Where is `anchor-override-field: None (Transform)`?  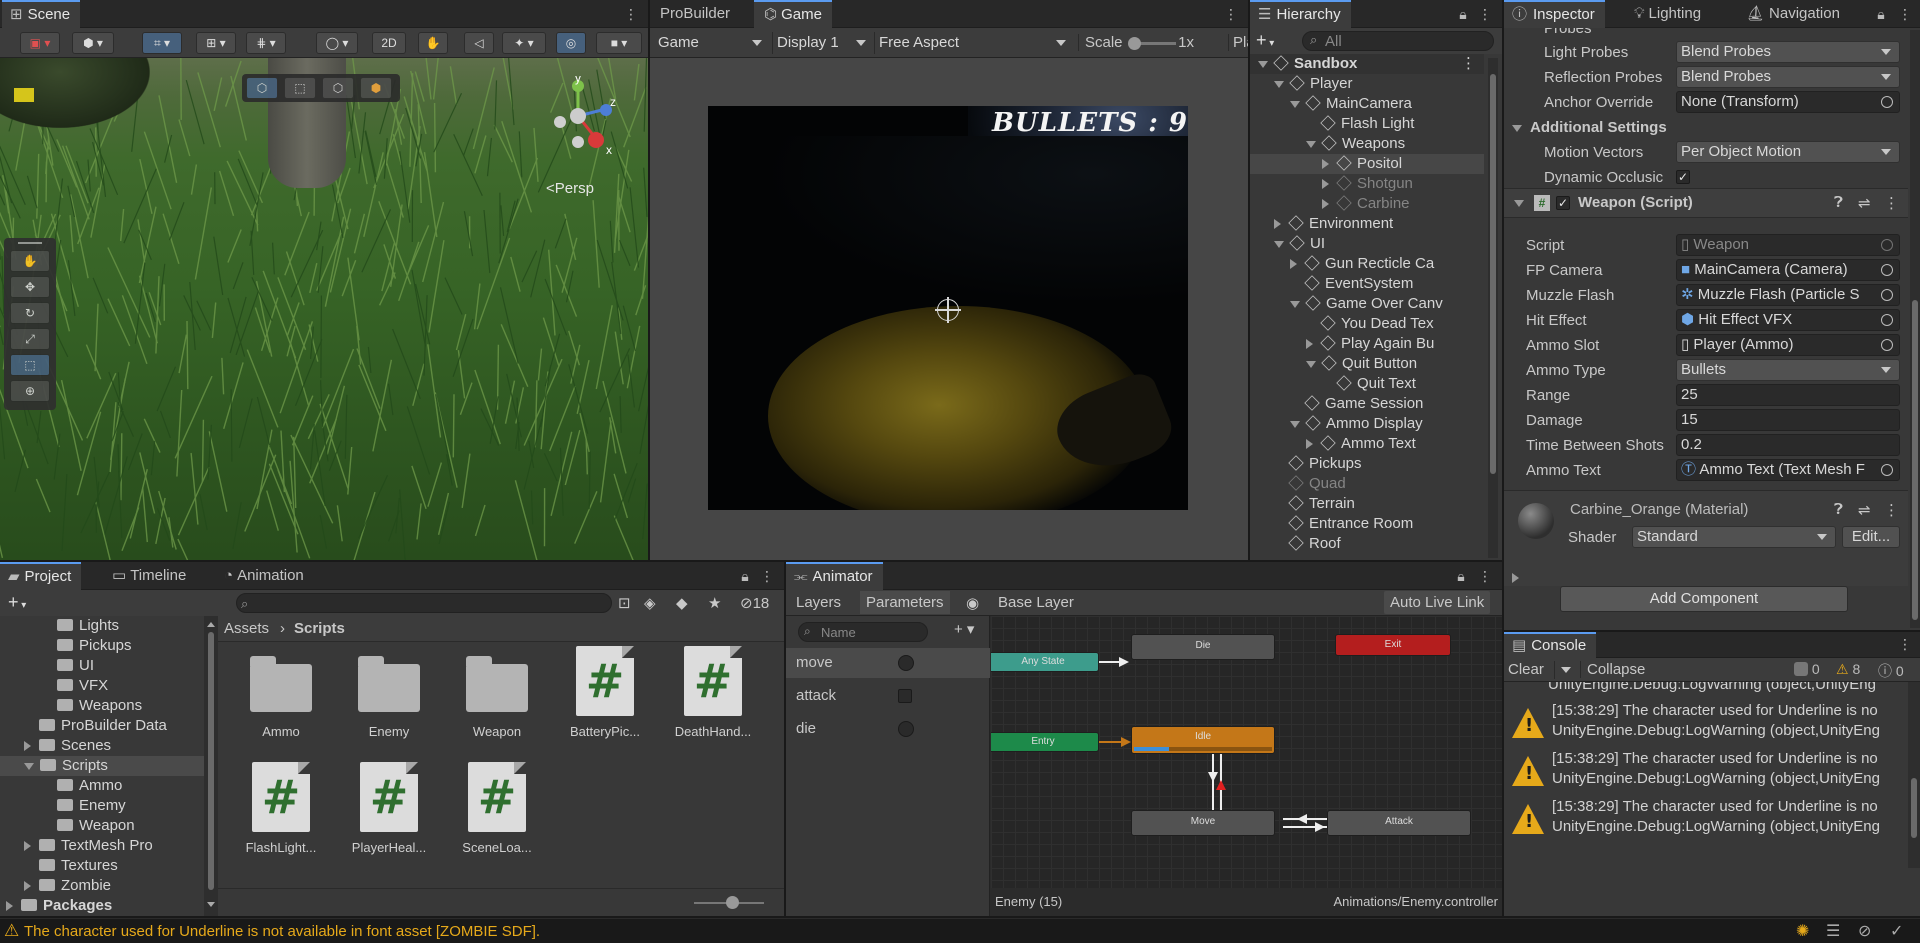 anchor-override-field: None (Transform) is located at coordinates (1788, 102).